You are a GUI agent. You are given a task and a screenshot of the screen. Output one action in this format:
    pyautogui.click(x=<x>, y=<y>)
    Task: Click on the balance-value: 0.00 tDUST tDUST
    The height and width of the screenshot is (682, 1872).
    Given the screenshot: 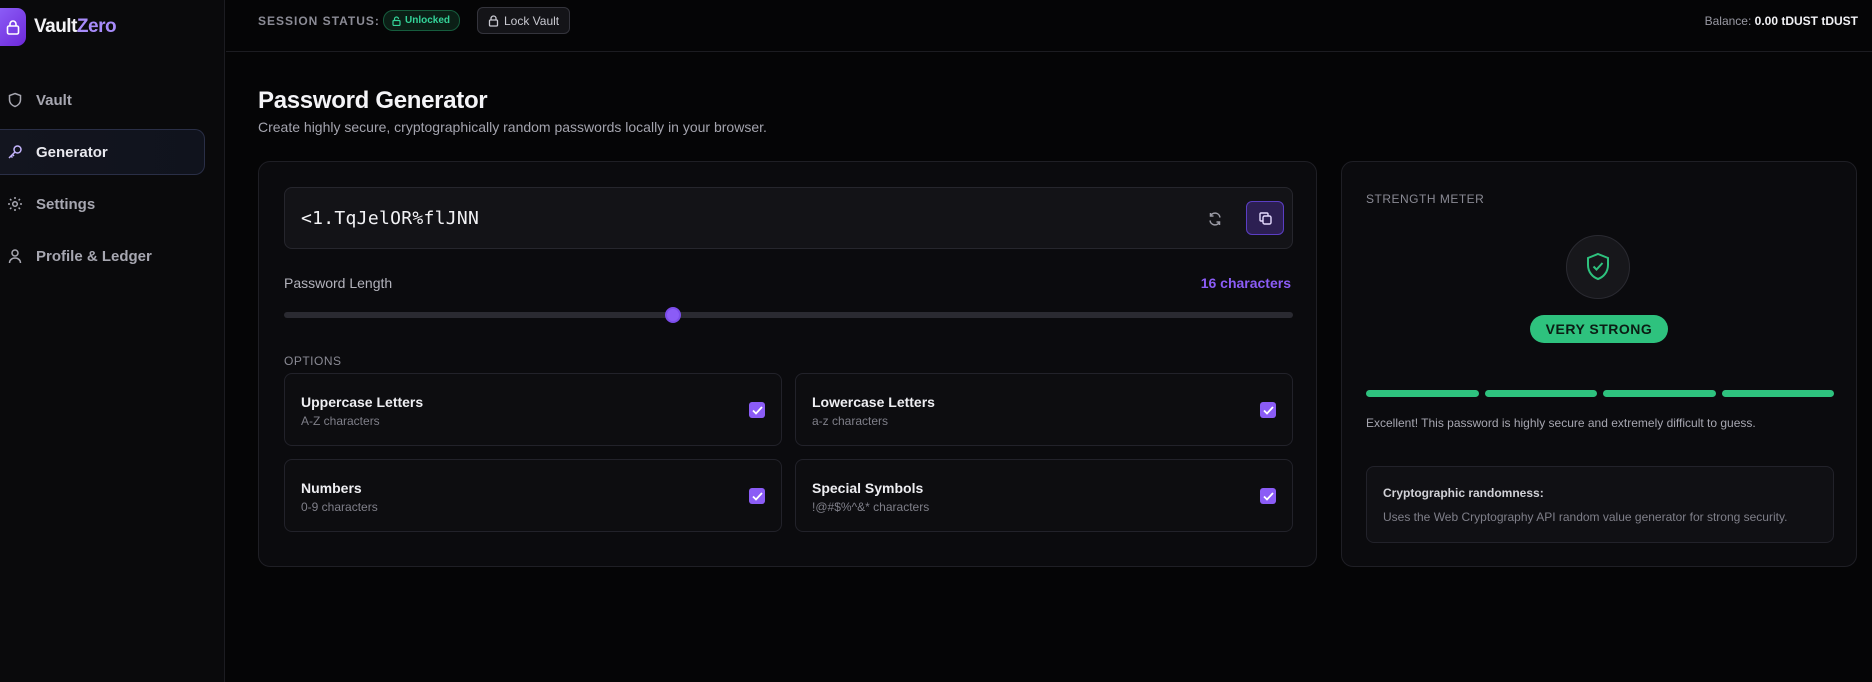 What is the action you would take?
    pyautogui.click(x=1806, y=21)
    